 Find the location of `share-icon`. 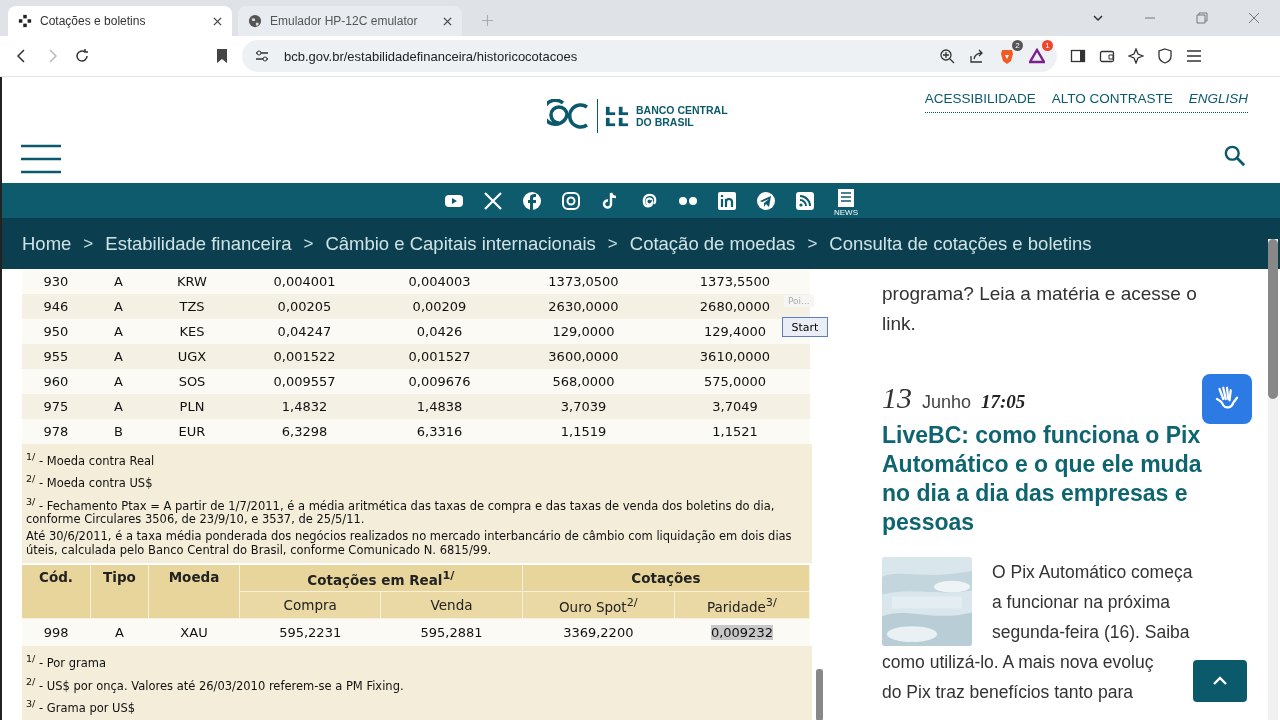

share-icon is located at coordinates (977, 56).